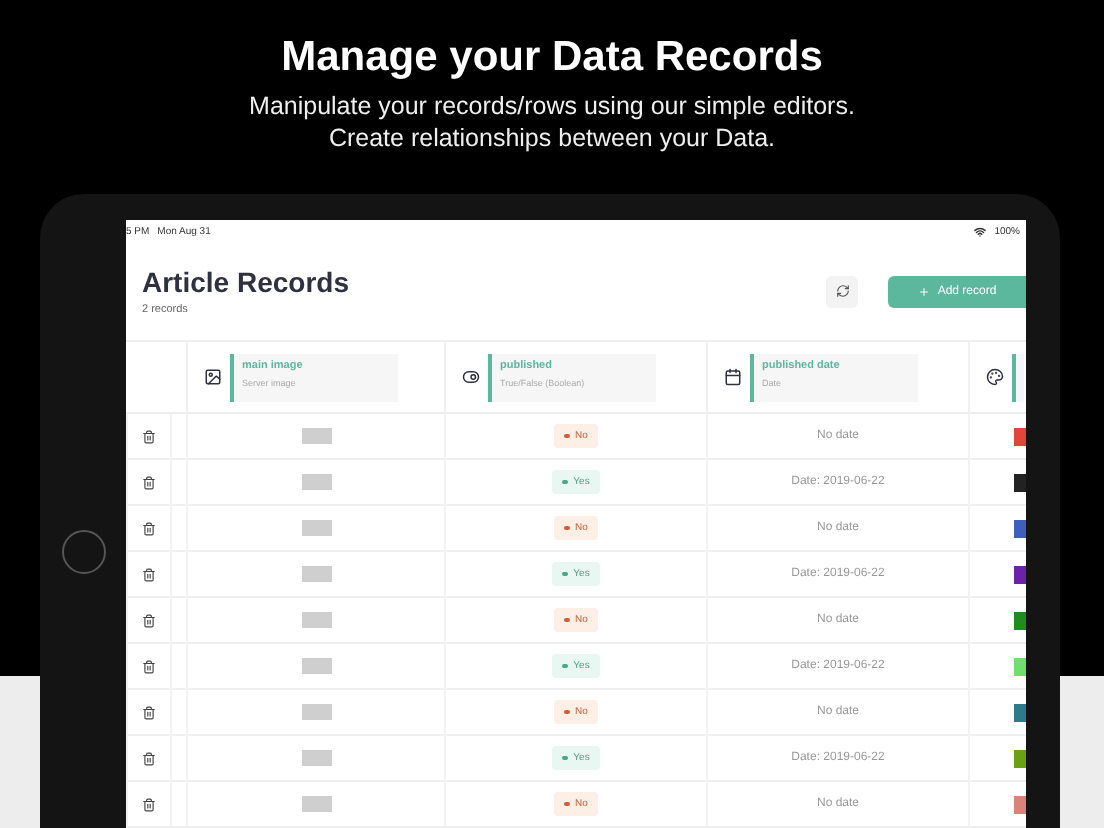  I want to click on column-header, so click(997, 378).